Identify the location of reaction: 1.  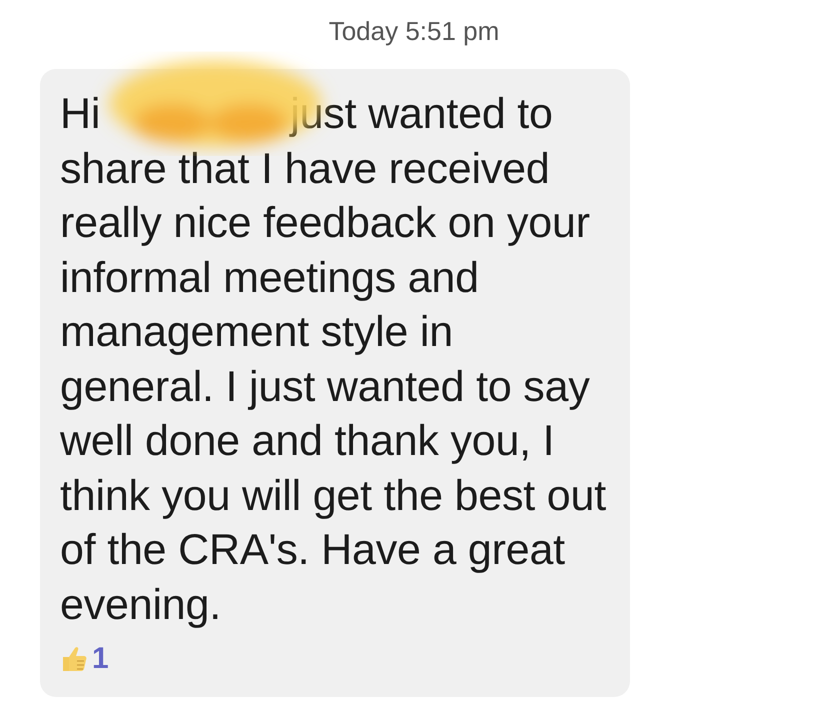
(84, 659).